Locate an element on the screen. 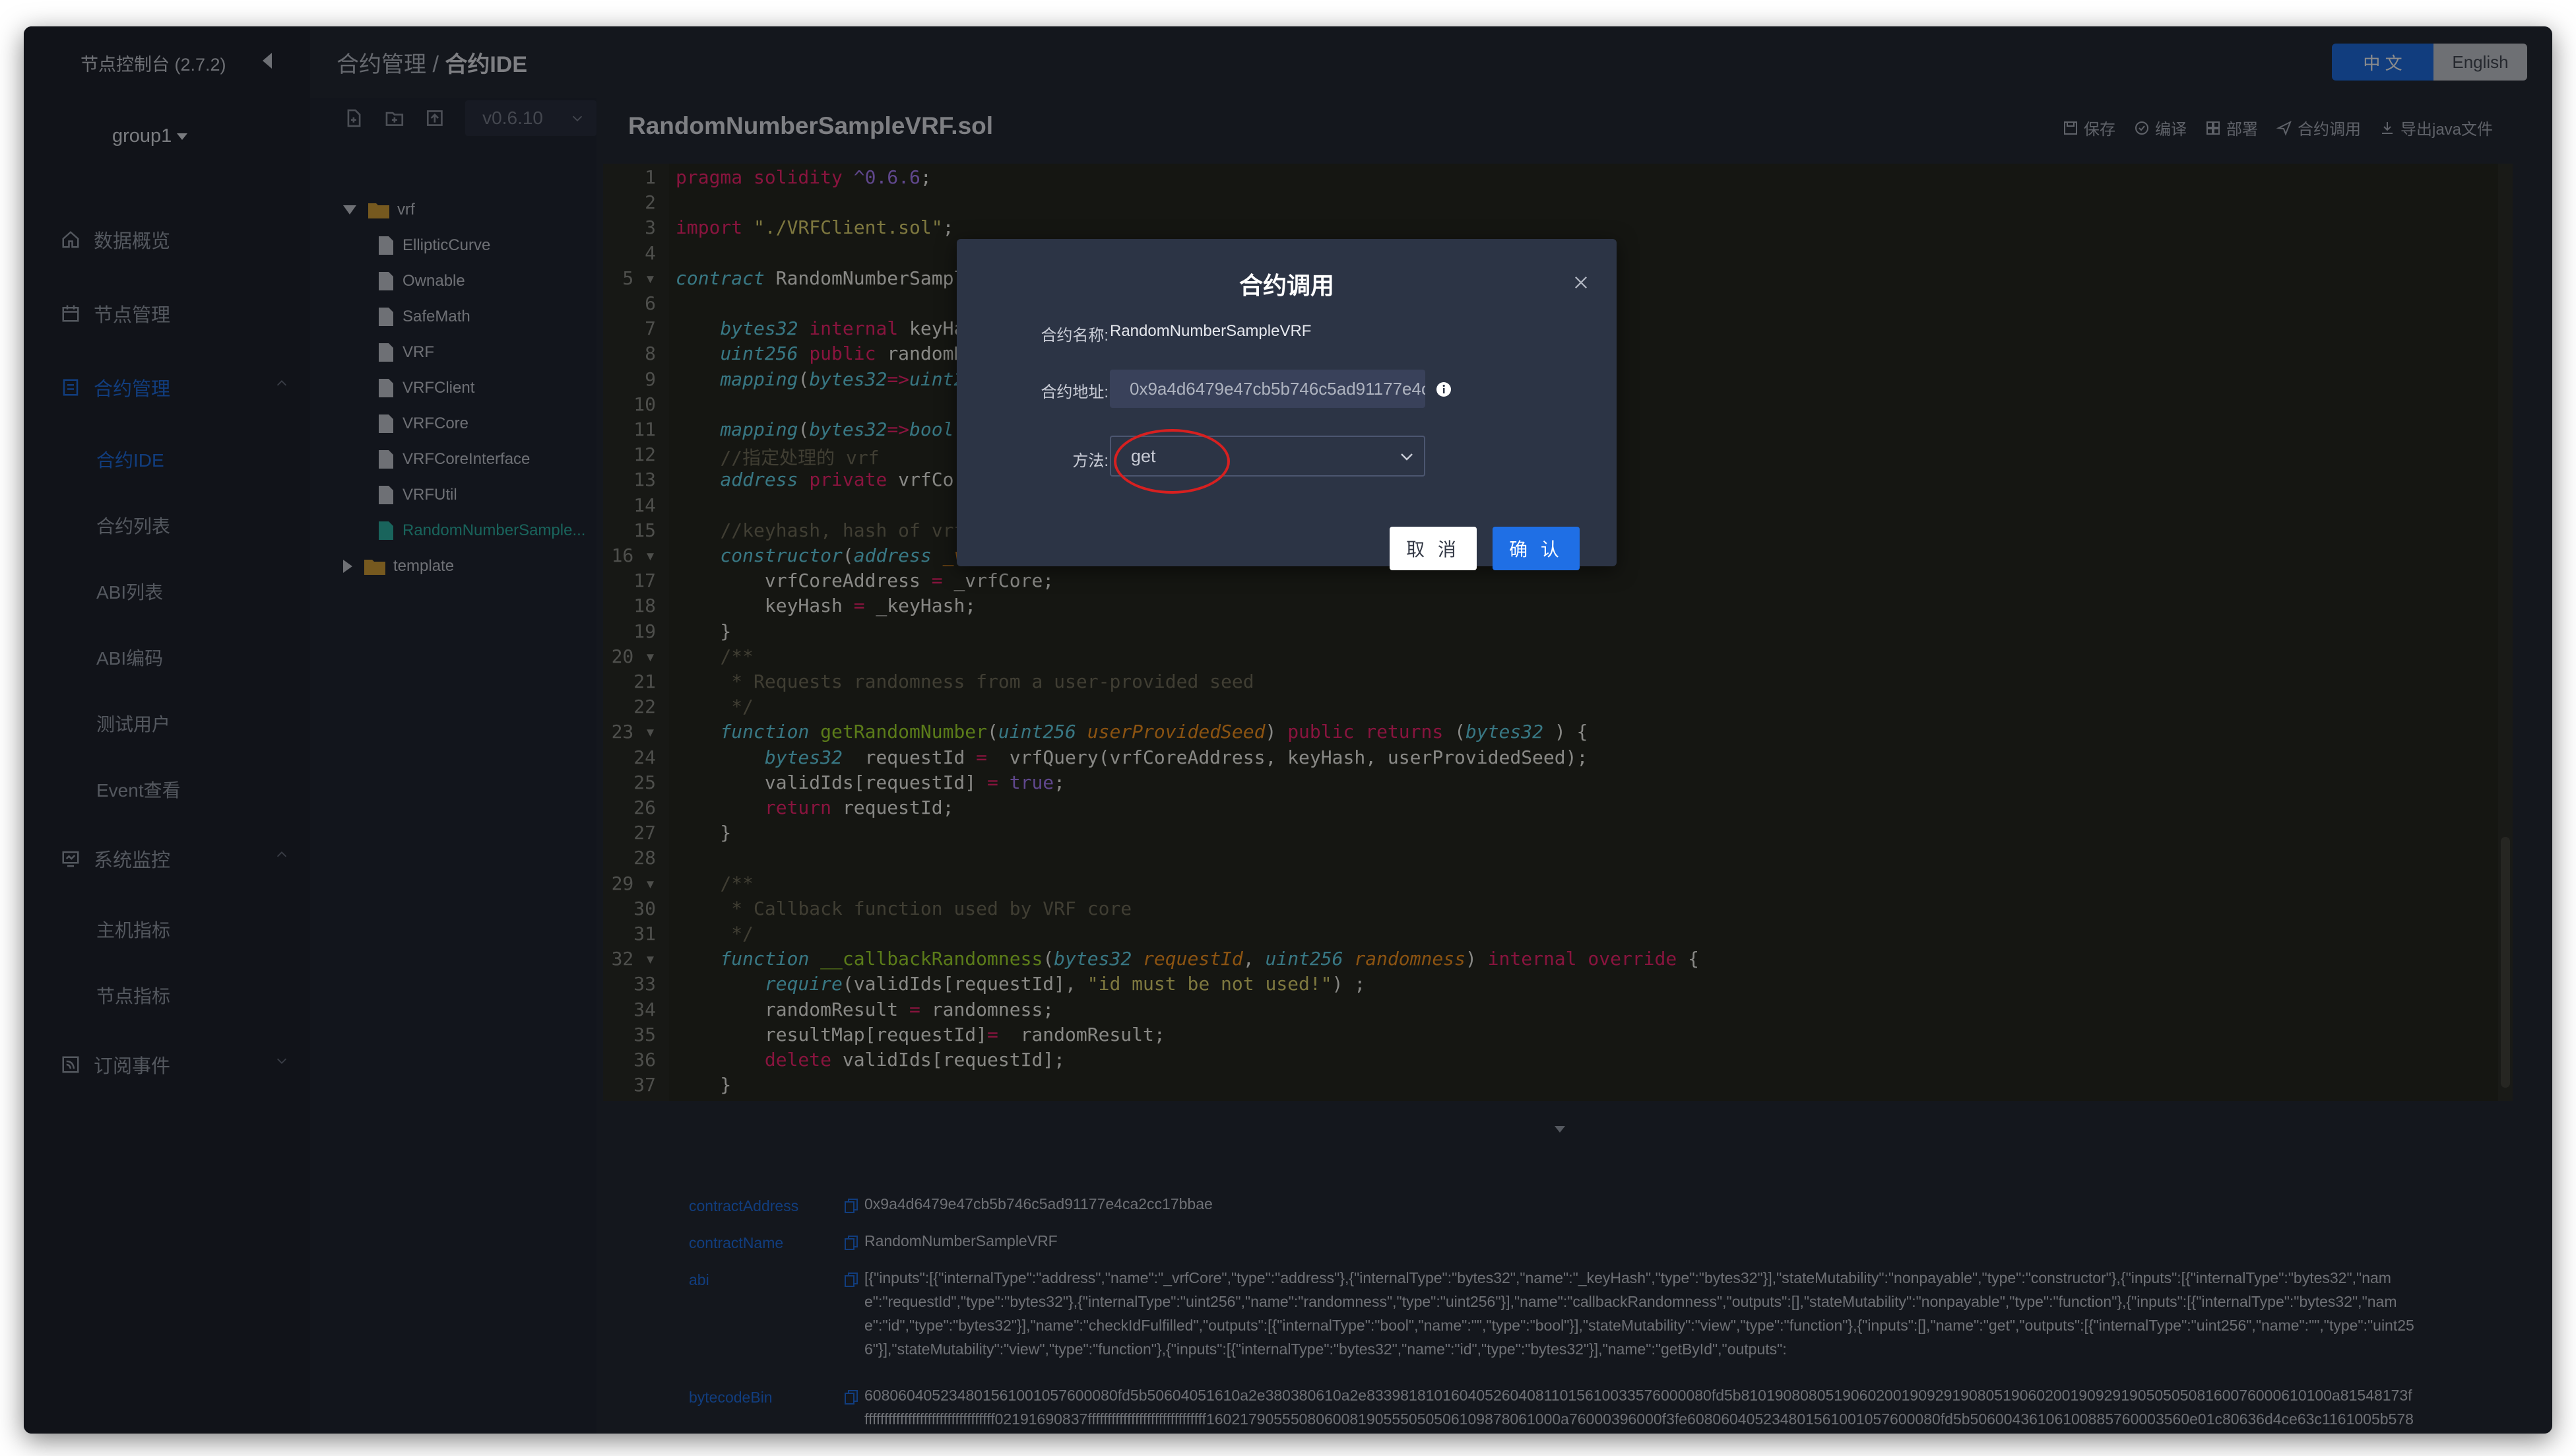 The image size is (2576, 1456). method-label: 方法: is located at coordinates (1090, 461).